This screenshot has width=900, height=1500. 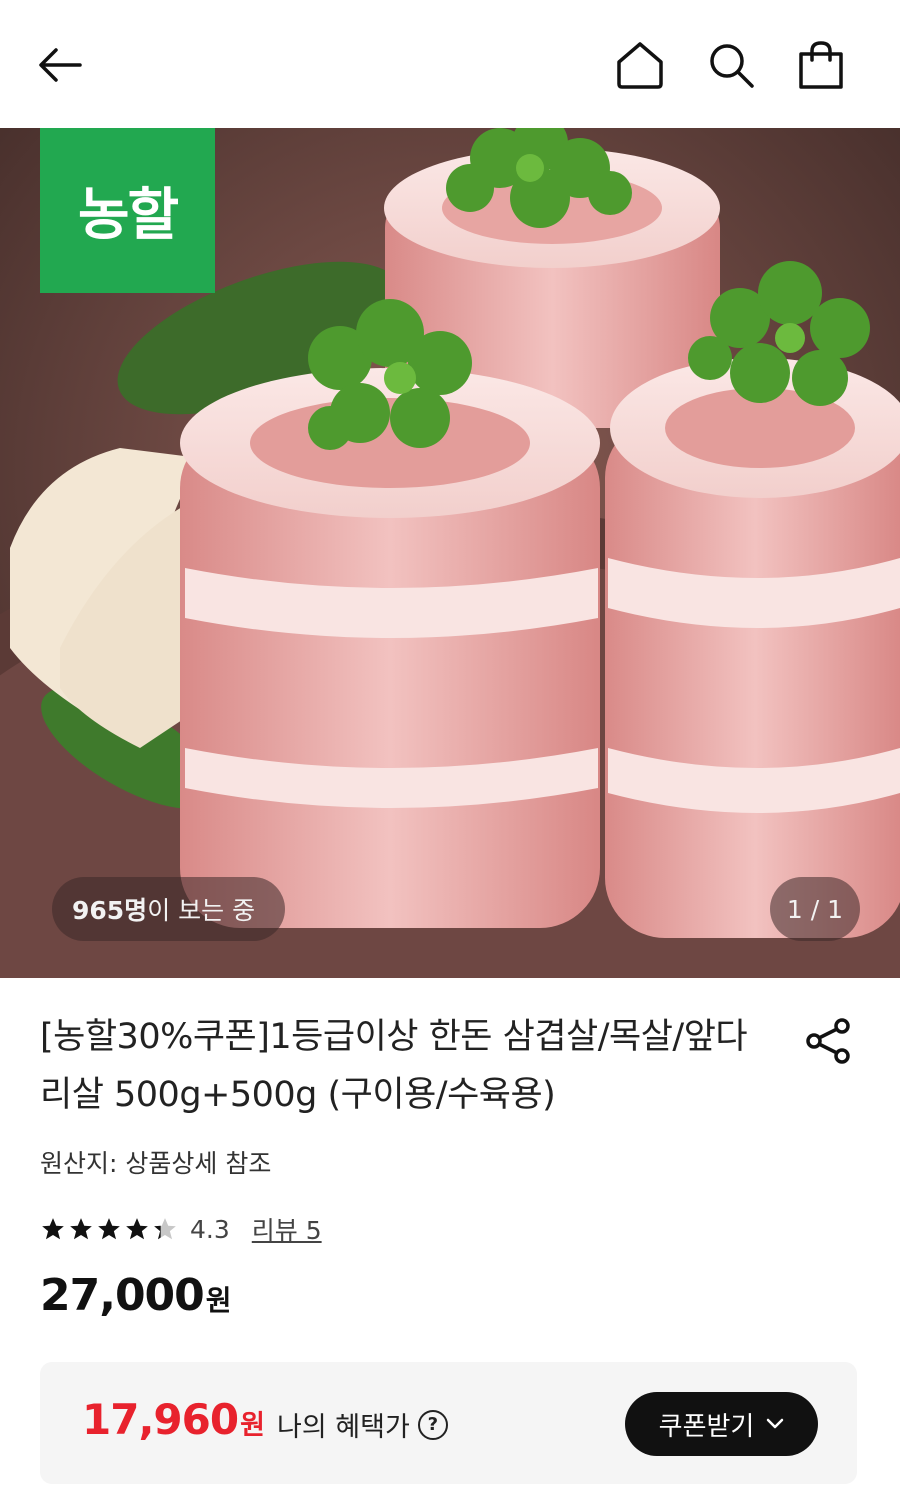 I want to click on help-icon: ?, so click(x=432, y=1424).